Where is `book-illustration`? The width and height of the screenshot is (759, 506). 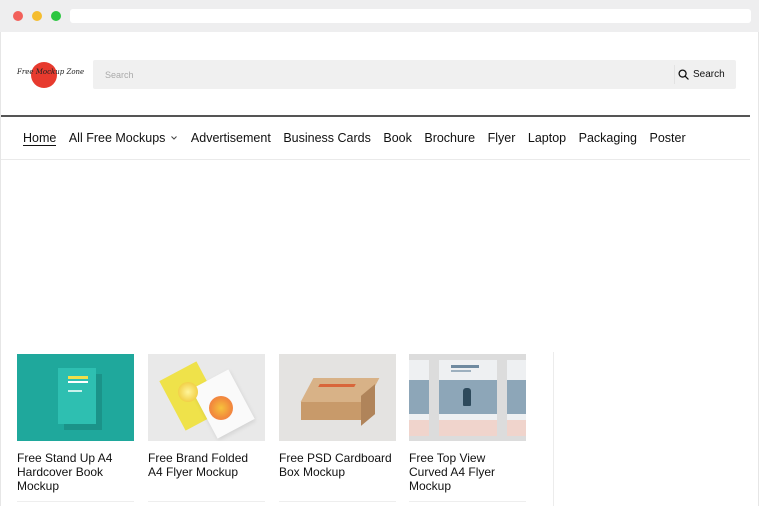
book-illustration is located at coordinates (77, 396).